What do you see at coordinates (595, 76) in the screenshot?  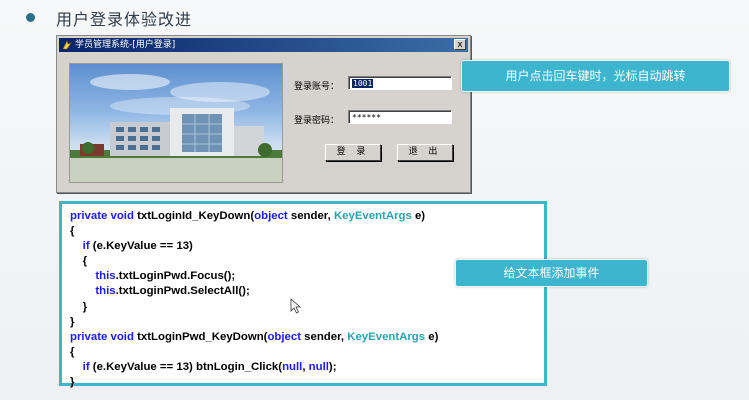 I see `enter-jump-callout: 用户点击回车键时，光标自动跳转` at bounding box center [595, 76].